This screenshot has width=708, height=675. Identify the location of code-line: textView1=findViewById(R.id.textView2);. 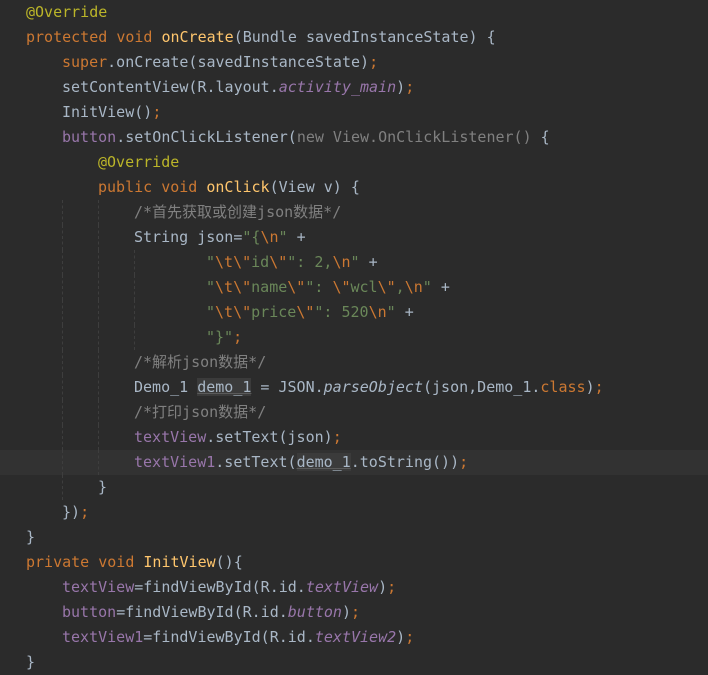
(354, 637).